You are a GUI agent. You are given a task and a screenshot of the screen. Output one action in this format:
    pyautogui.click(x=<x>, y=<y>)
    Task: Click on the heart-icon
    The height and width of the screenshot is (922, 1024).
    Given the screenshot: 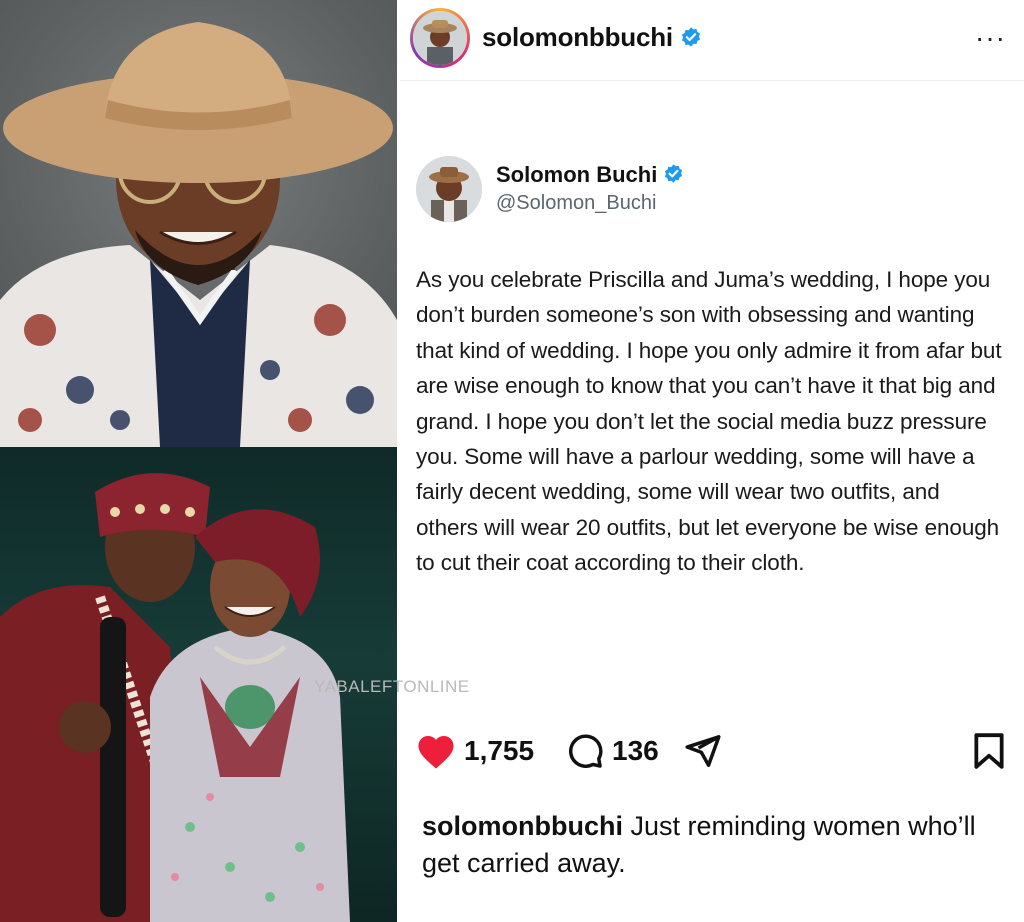 What is the action you would take?
    pyautogui.click(x=436, y=751)
    